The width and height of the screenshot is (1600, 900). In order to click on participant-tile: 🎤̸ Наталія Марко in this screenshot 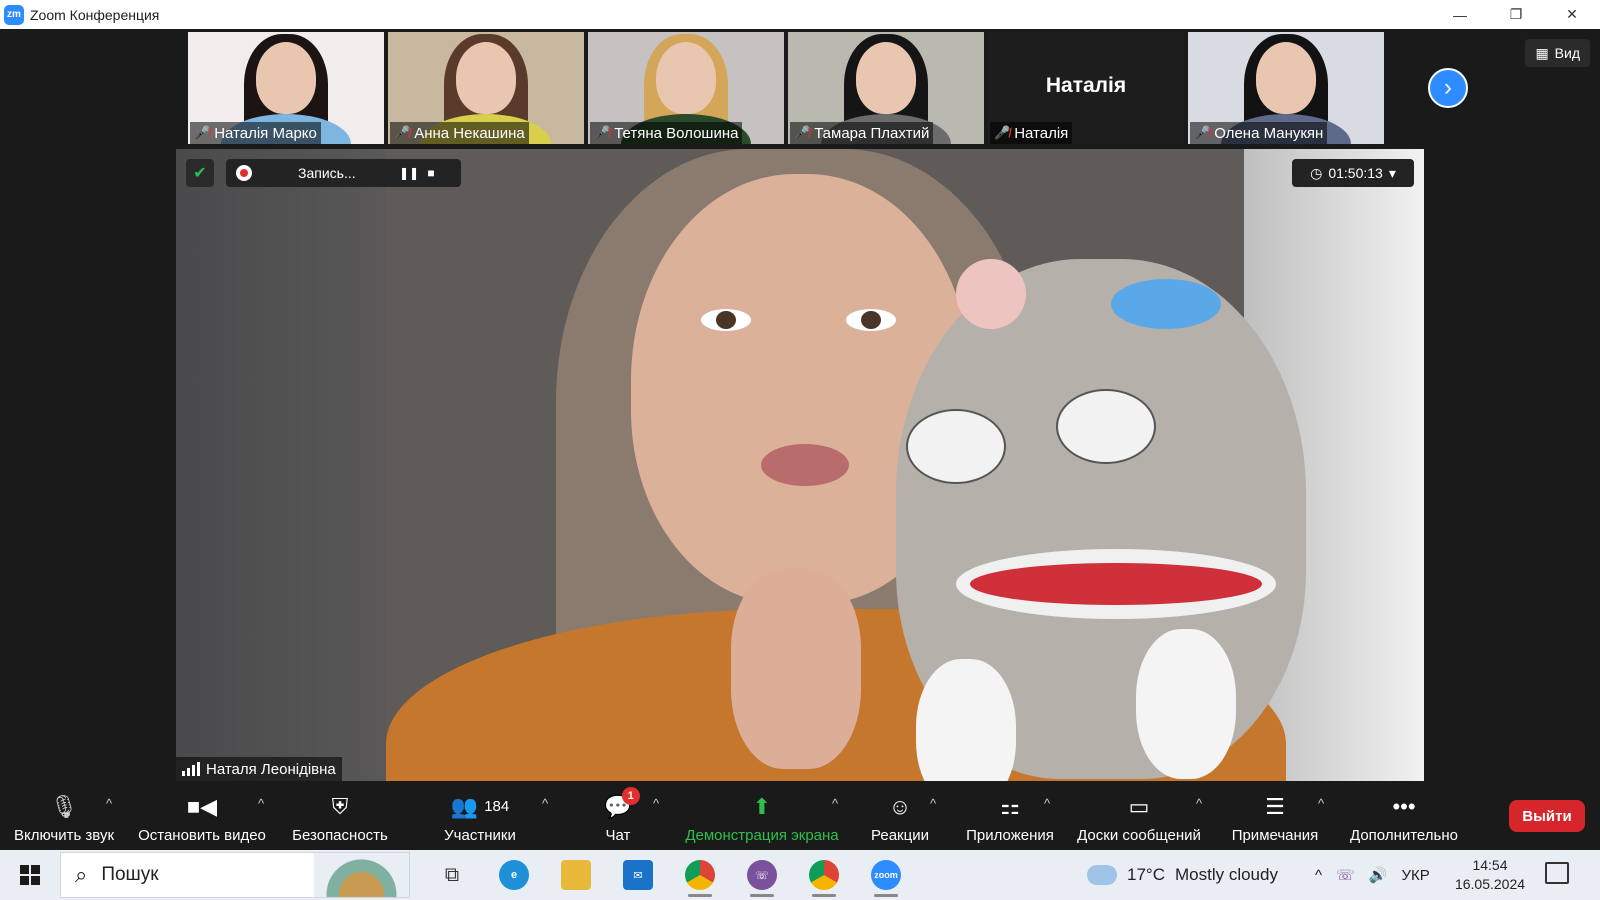, I will do `click(286, 88)`.